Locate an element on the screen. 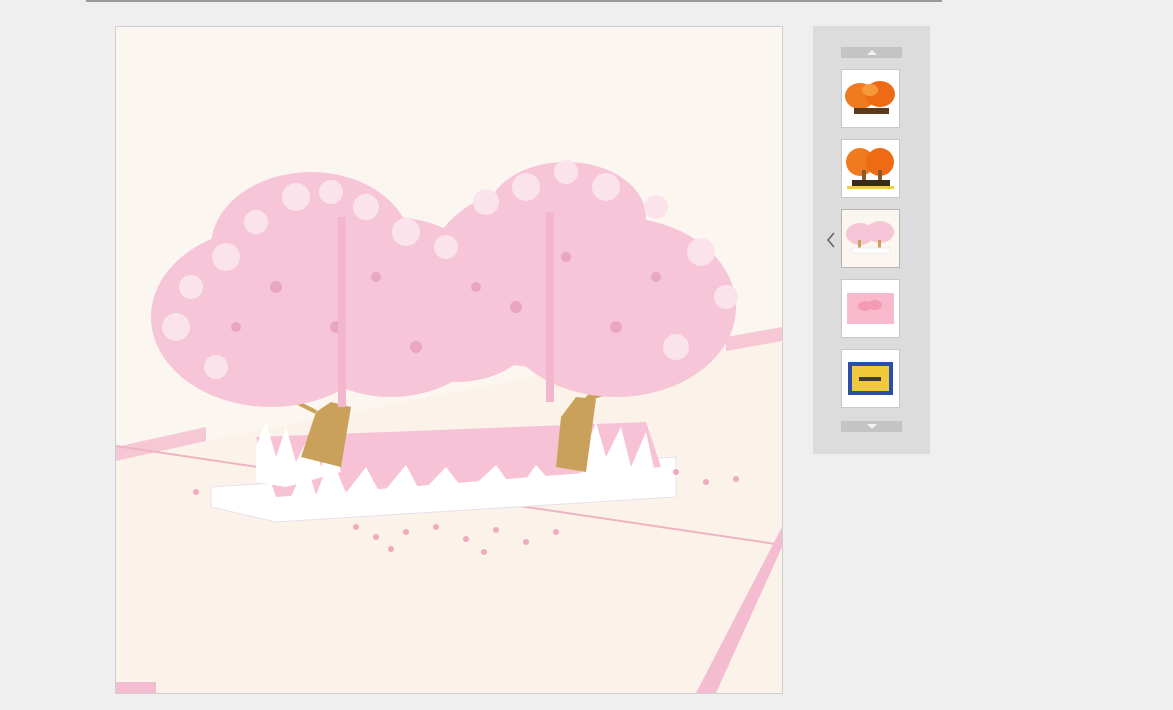 Image resolution: width=1173 pixels, height=710 pixels. chevron-left-icon is located at coordinates (830, 240).